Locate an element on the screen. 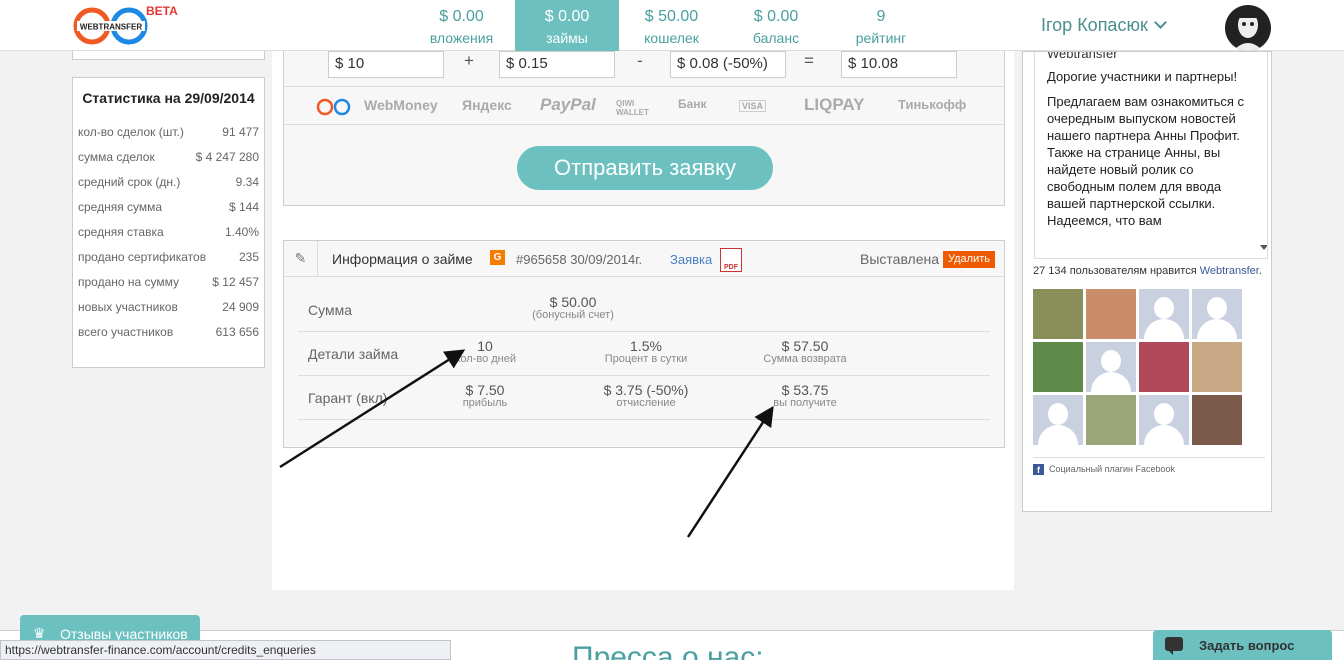 Image resolution: width=1344 pixels, height=660 pixels. plugin-label: Социальный плагин Facebook is located at coordinates (1112, 469).